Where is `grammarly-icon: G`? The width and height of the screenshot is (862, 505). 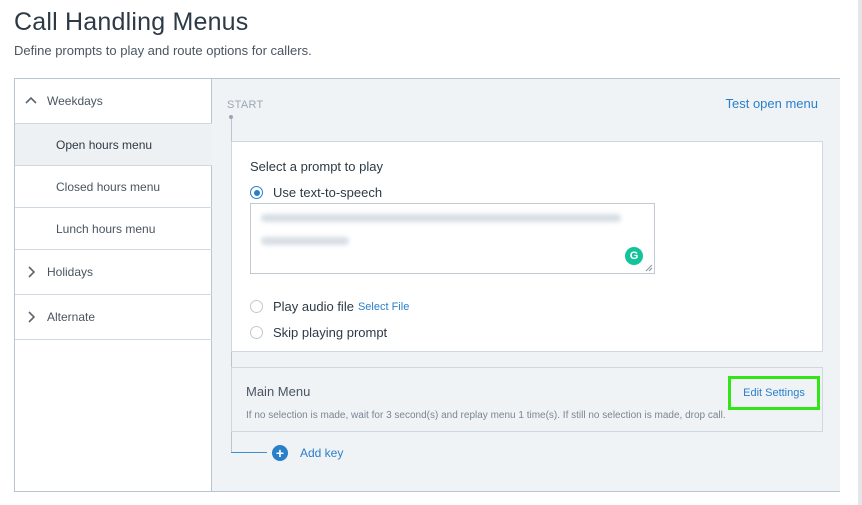 grammarly-icon: G is located at coordinates (634, 256).